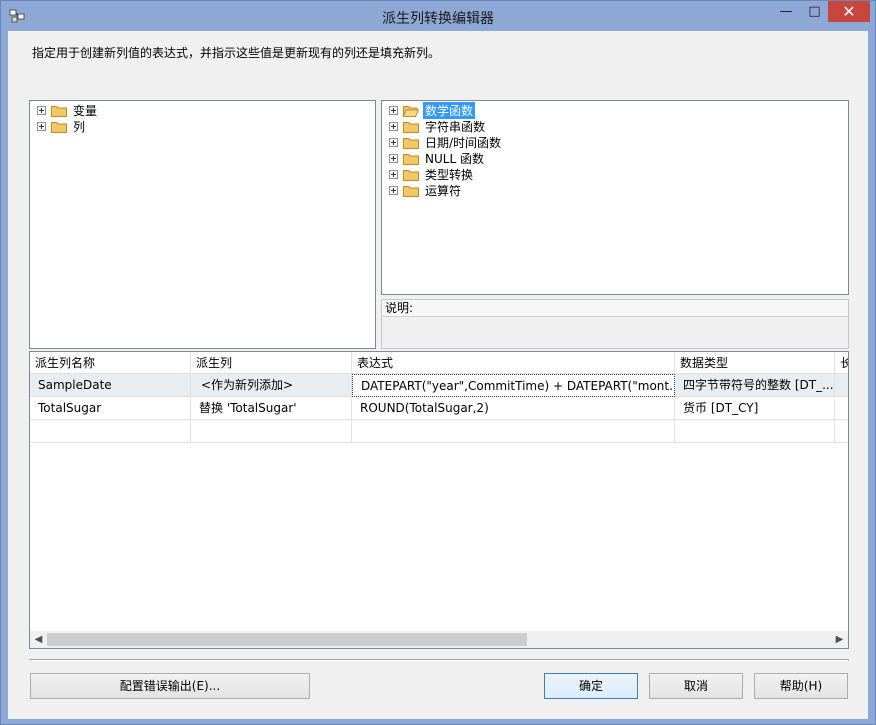 The width and height of the screenshot is (876, 725). Describe the element at coordinates (271, 363) in the screenshot. I see `column-header-derived-column: 派生列` at that location.